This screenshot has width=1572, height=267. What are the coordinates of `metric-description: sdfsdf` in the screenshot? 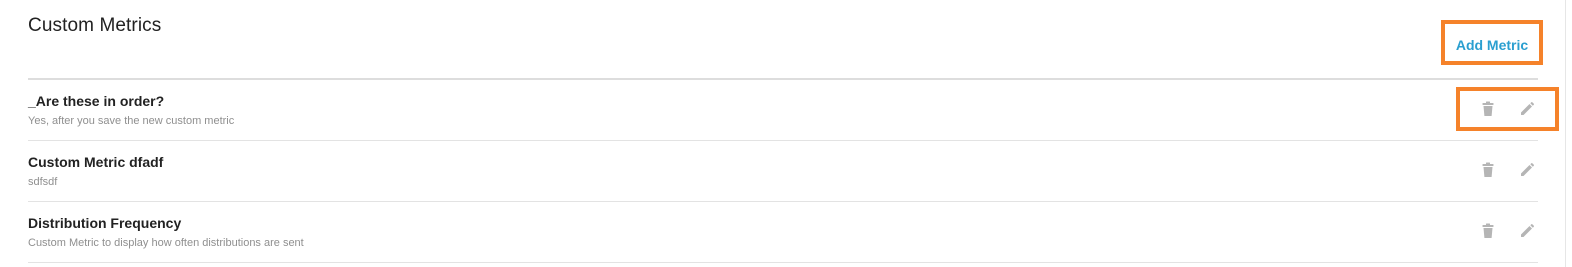 It's located at (43, 182).